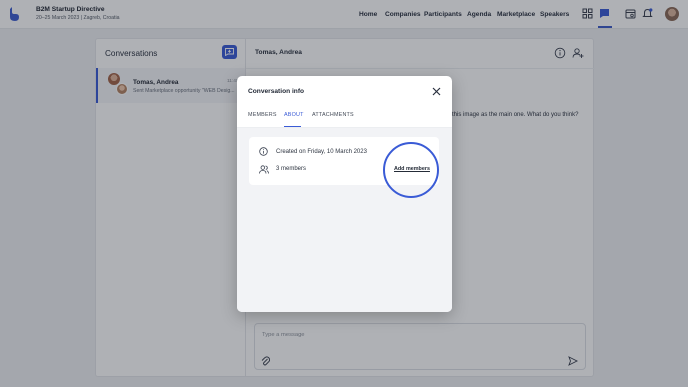 This screenshot has width=688, height=387. I want to click on info-icon, so click(263, 151).